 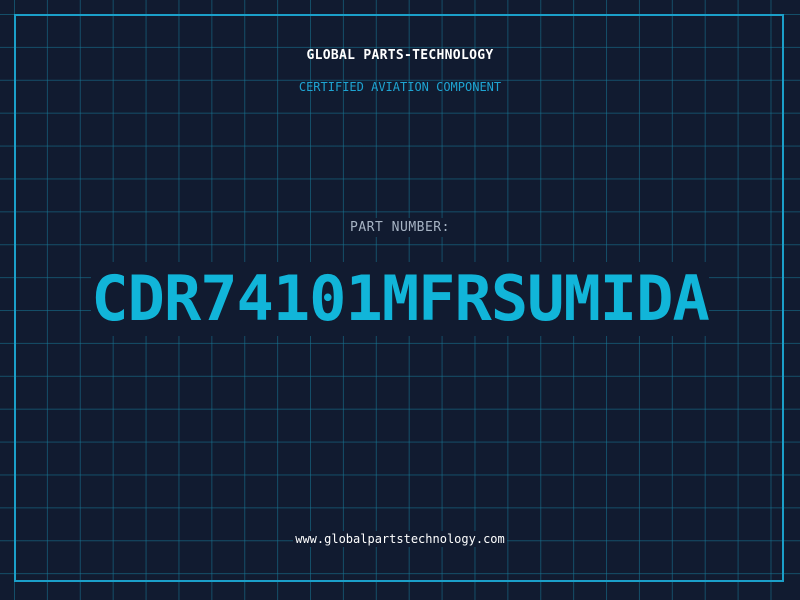 I want to click on part-number-label-row: PART NUMBER:, so click(x=400, y=227).